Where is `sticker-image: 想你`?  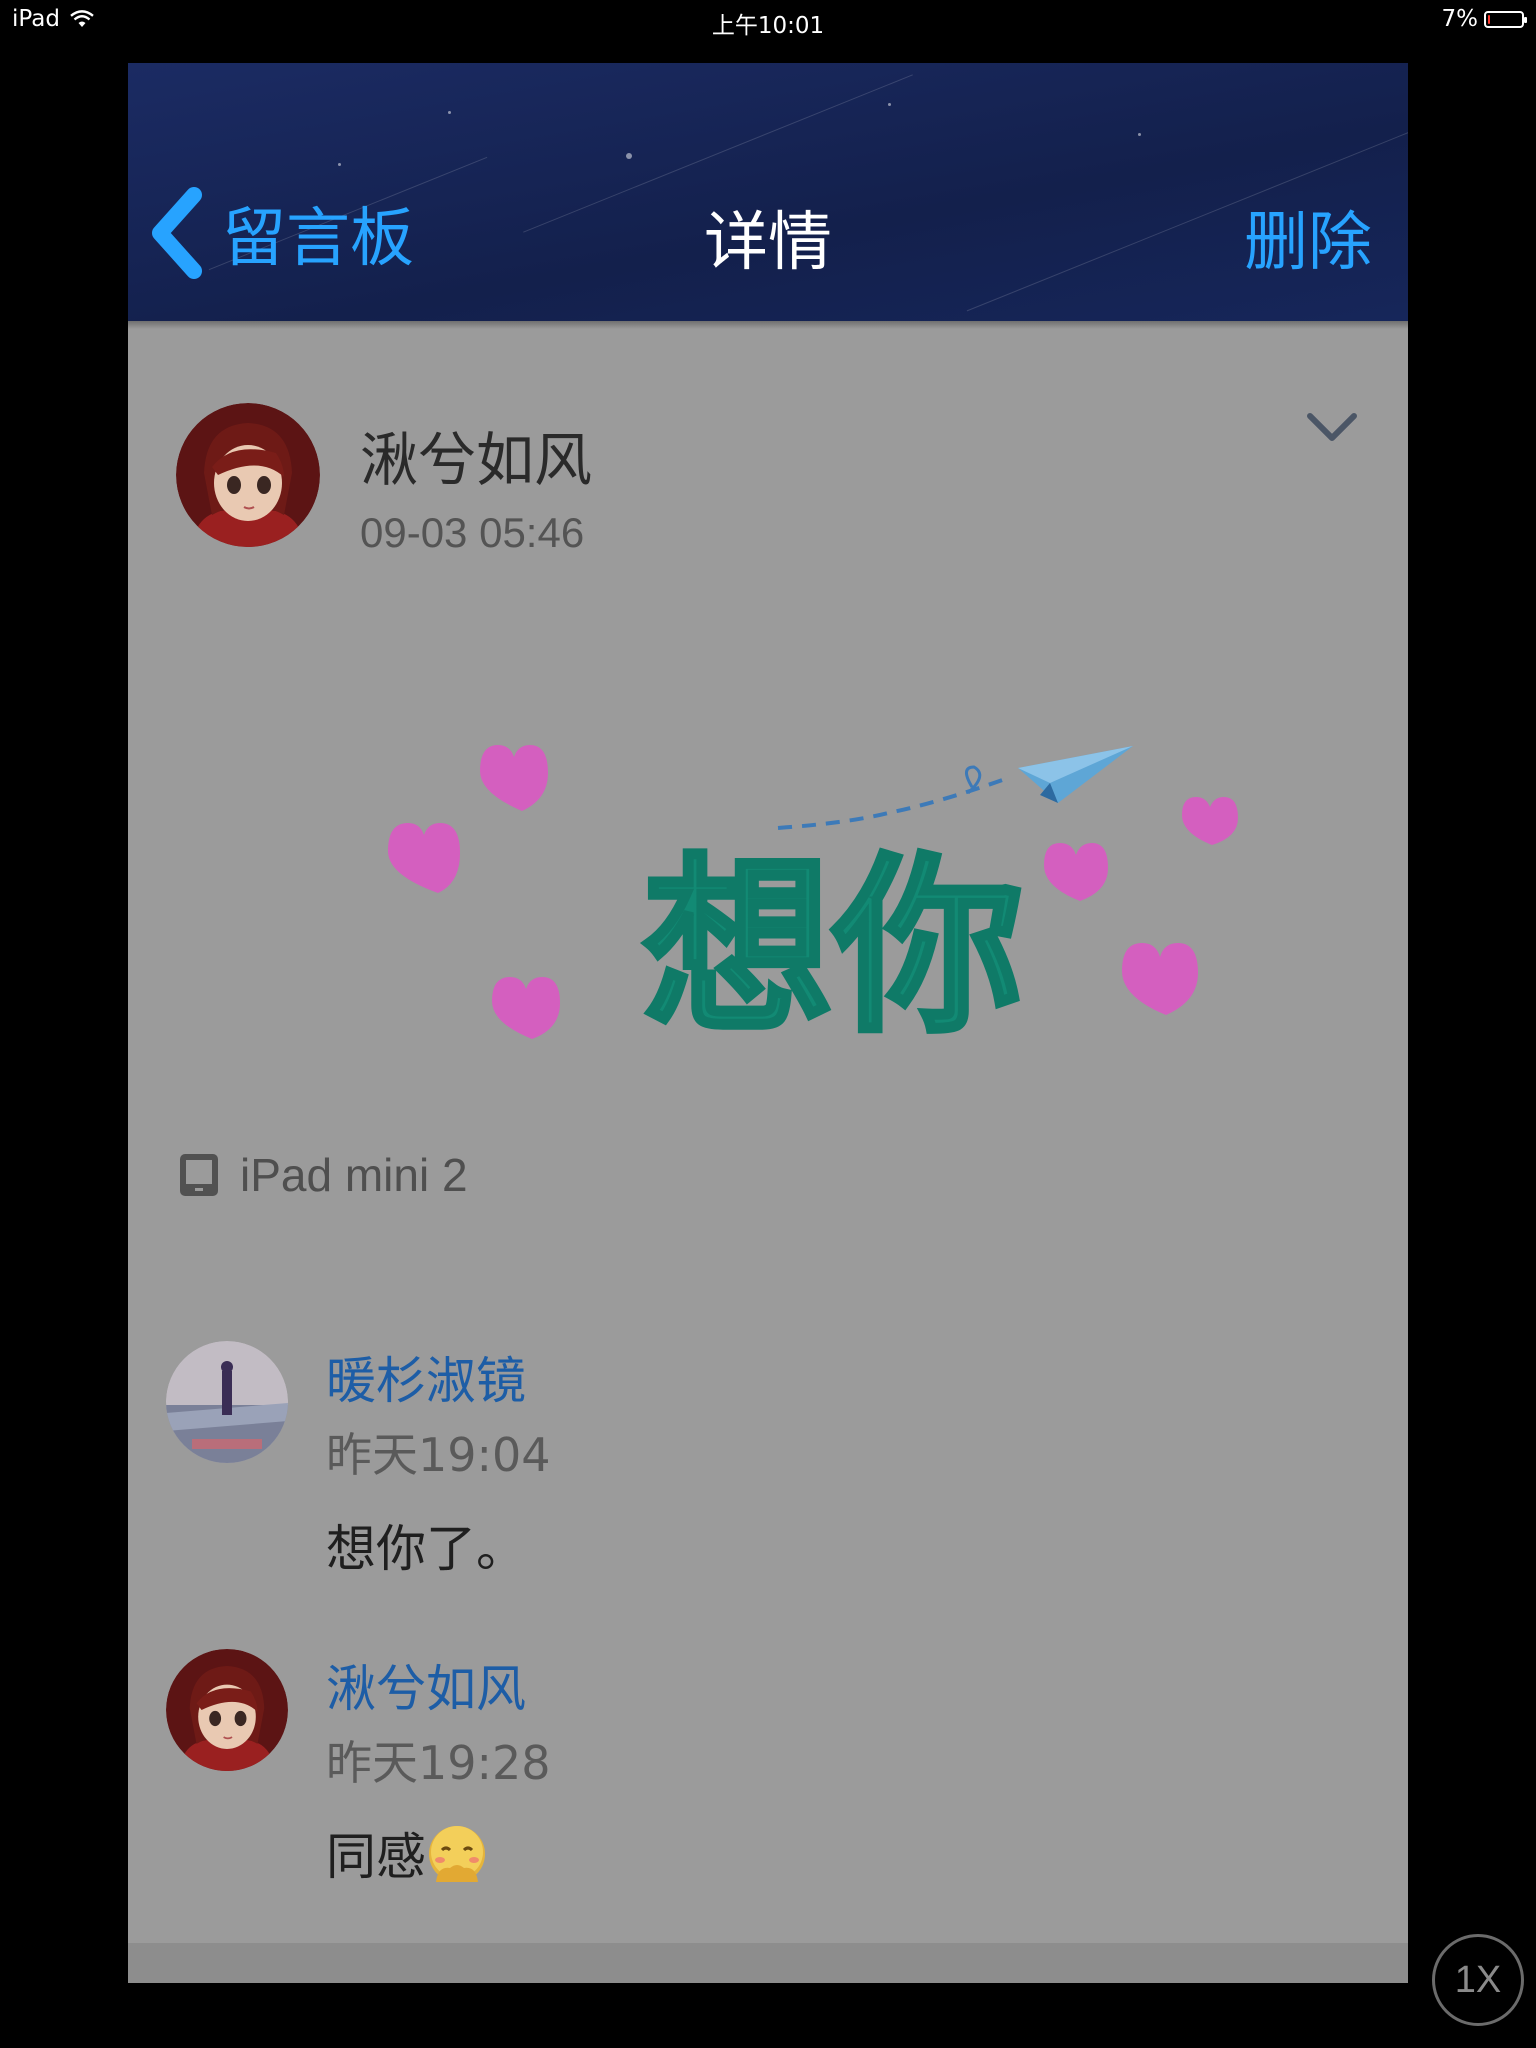
sticker-image: 想你 is located at coordinates (813, 903).